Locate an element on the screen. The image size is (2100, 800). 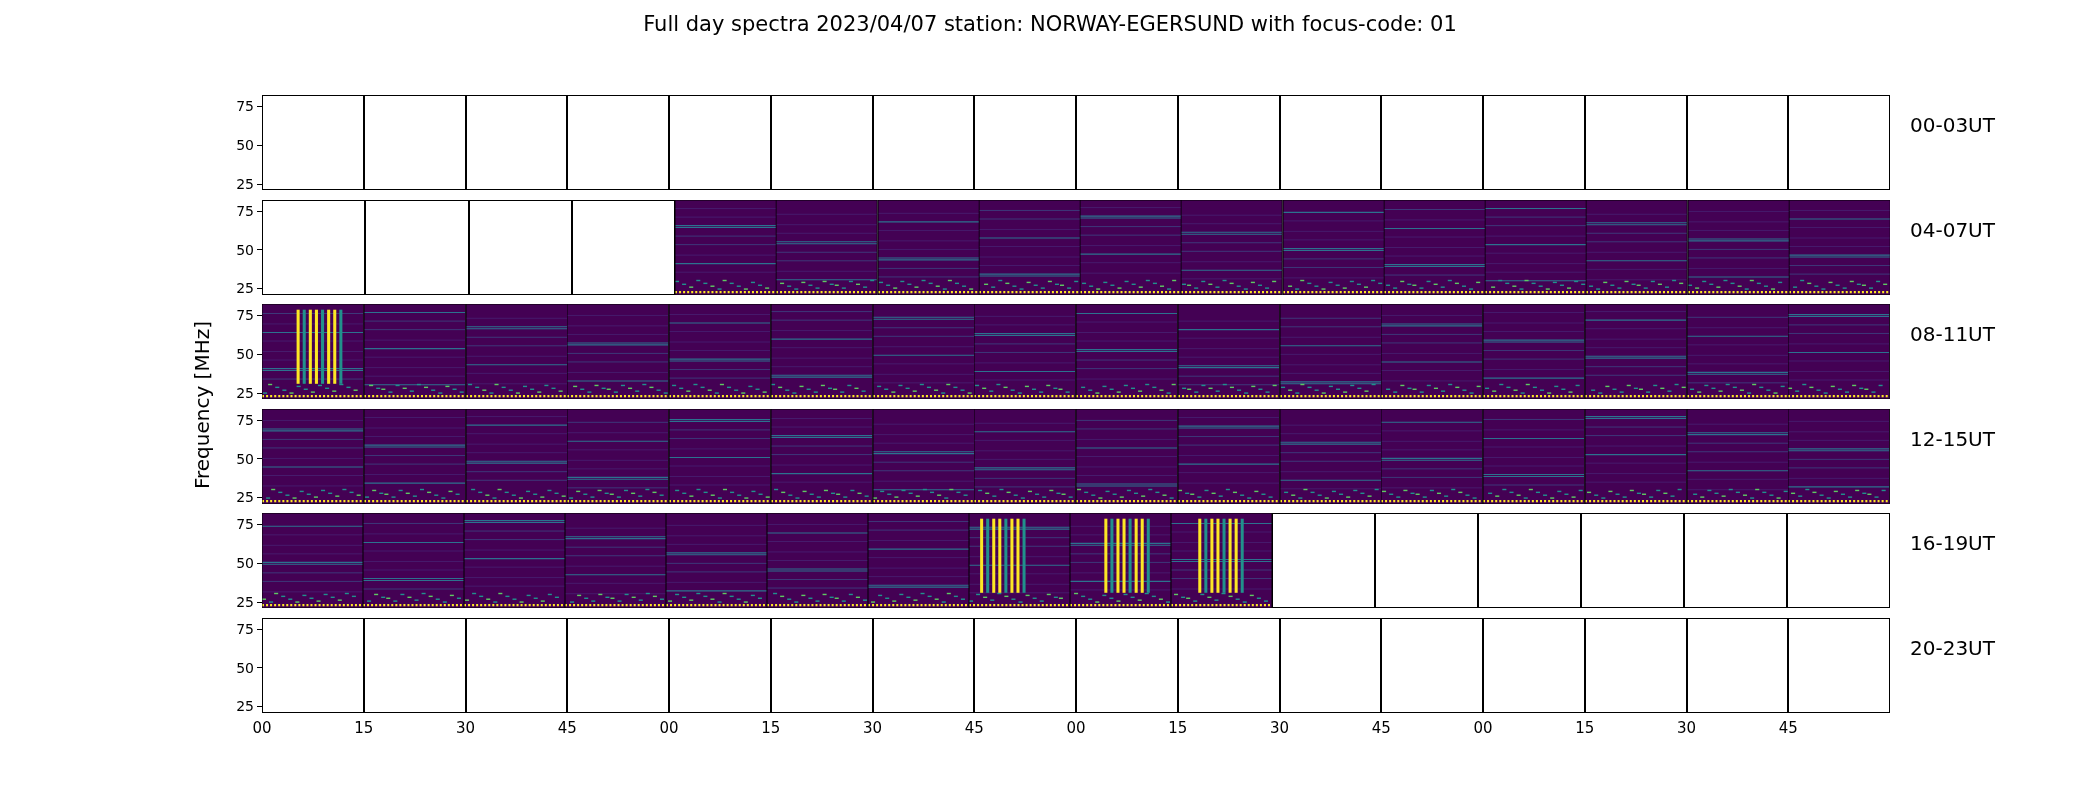
row-label: 08-11UT is located at coordinates (1952, 334).